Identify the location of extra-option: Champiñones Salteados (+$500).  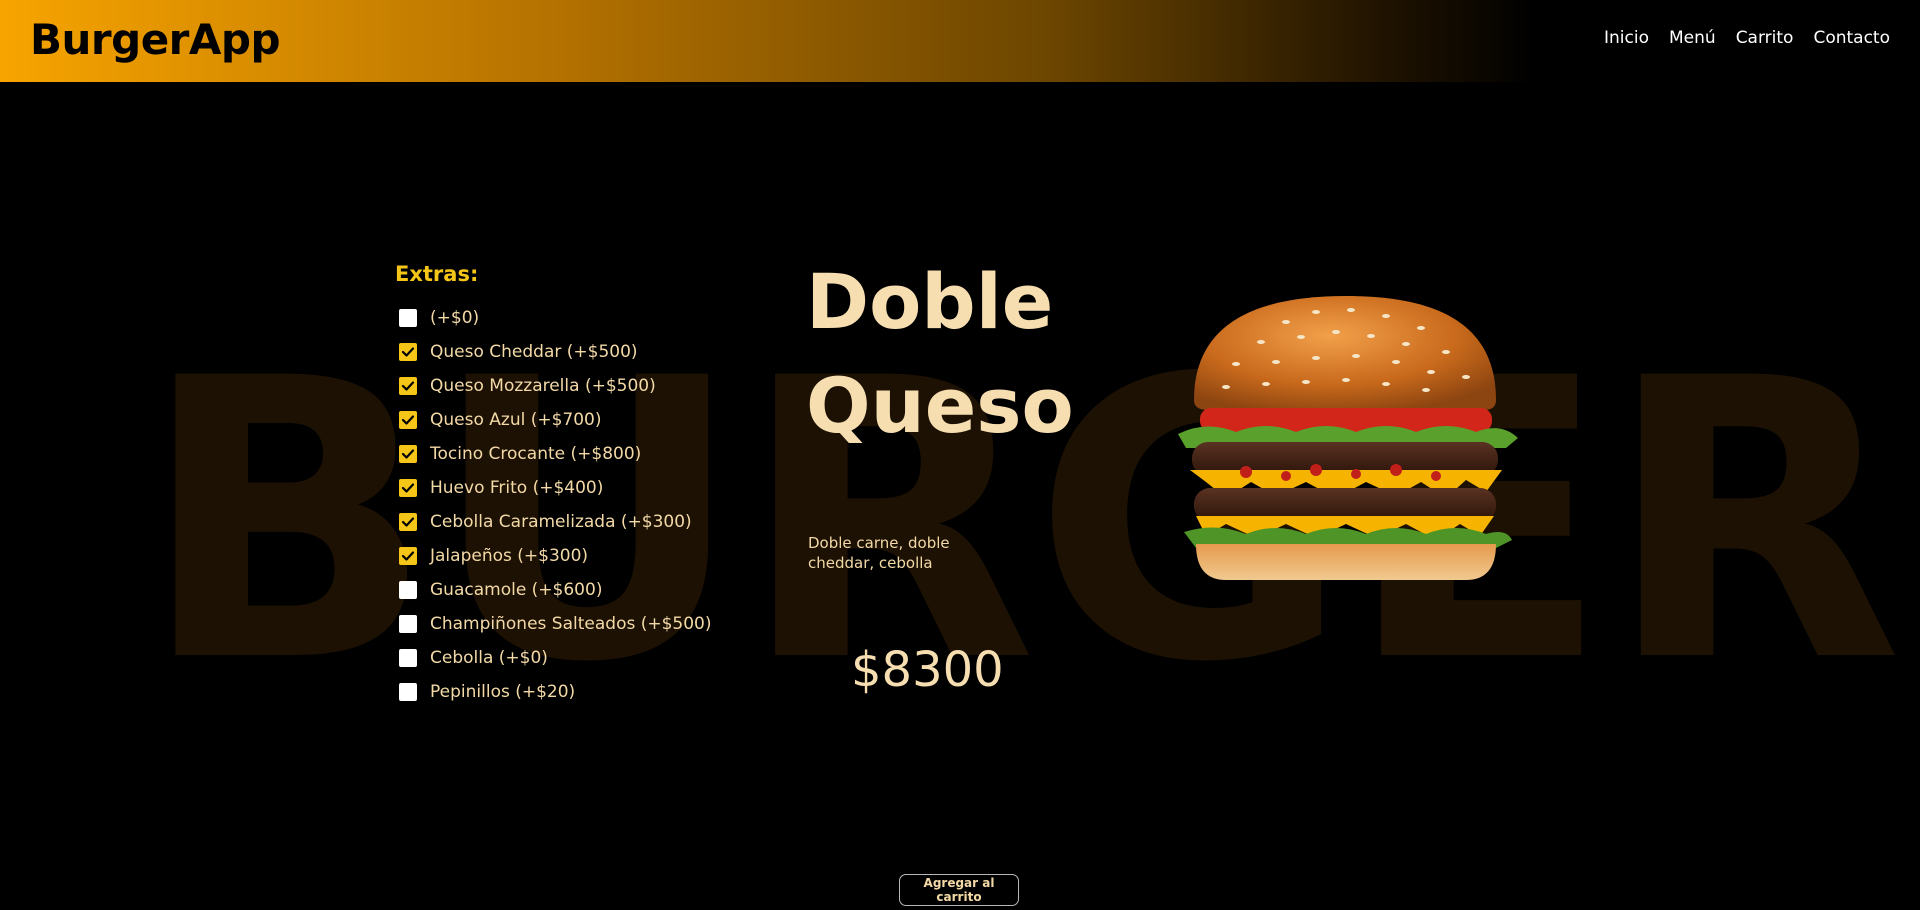
(553, 624).